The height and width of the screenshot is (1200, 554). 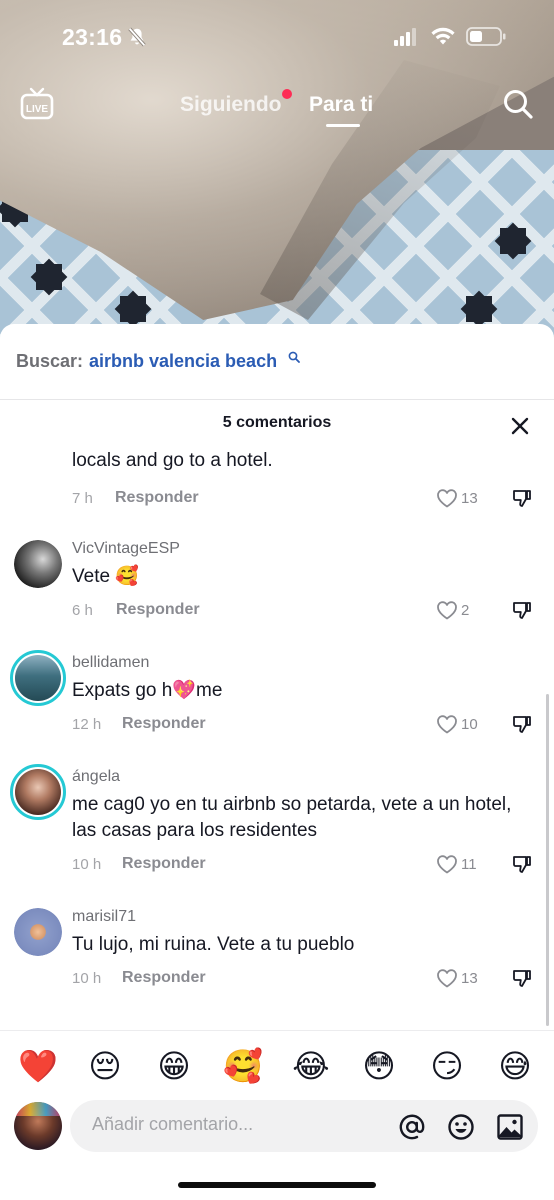 What do you see at coordinates (443, 36) in the screenshot?
I see `wifi-icon` at bounding box center [443, 36].